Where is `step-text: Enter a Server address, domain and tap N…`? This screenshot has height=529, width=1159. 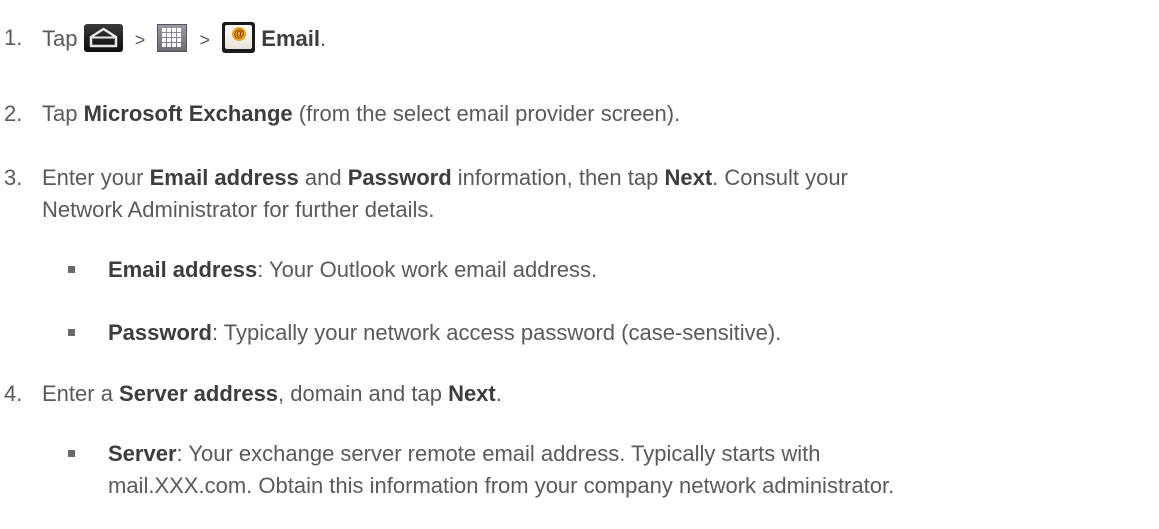 step-text: Enter a Server address, domain and tap N… is located at coordinates (595, 394).